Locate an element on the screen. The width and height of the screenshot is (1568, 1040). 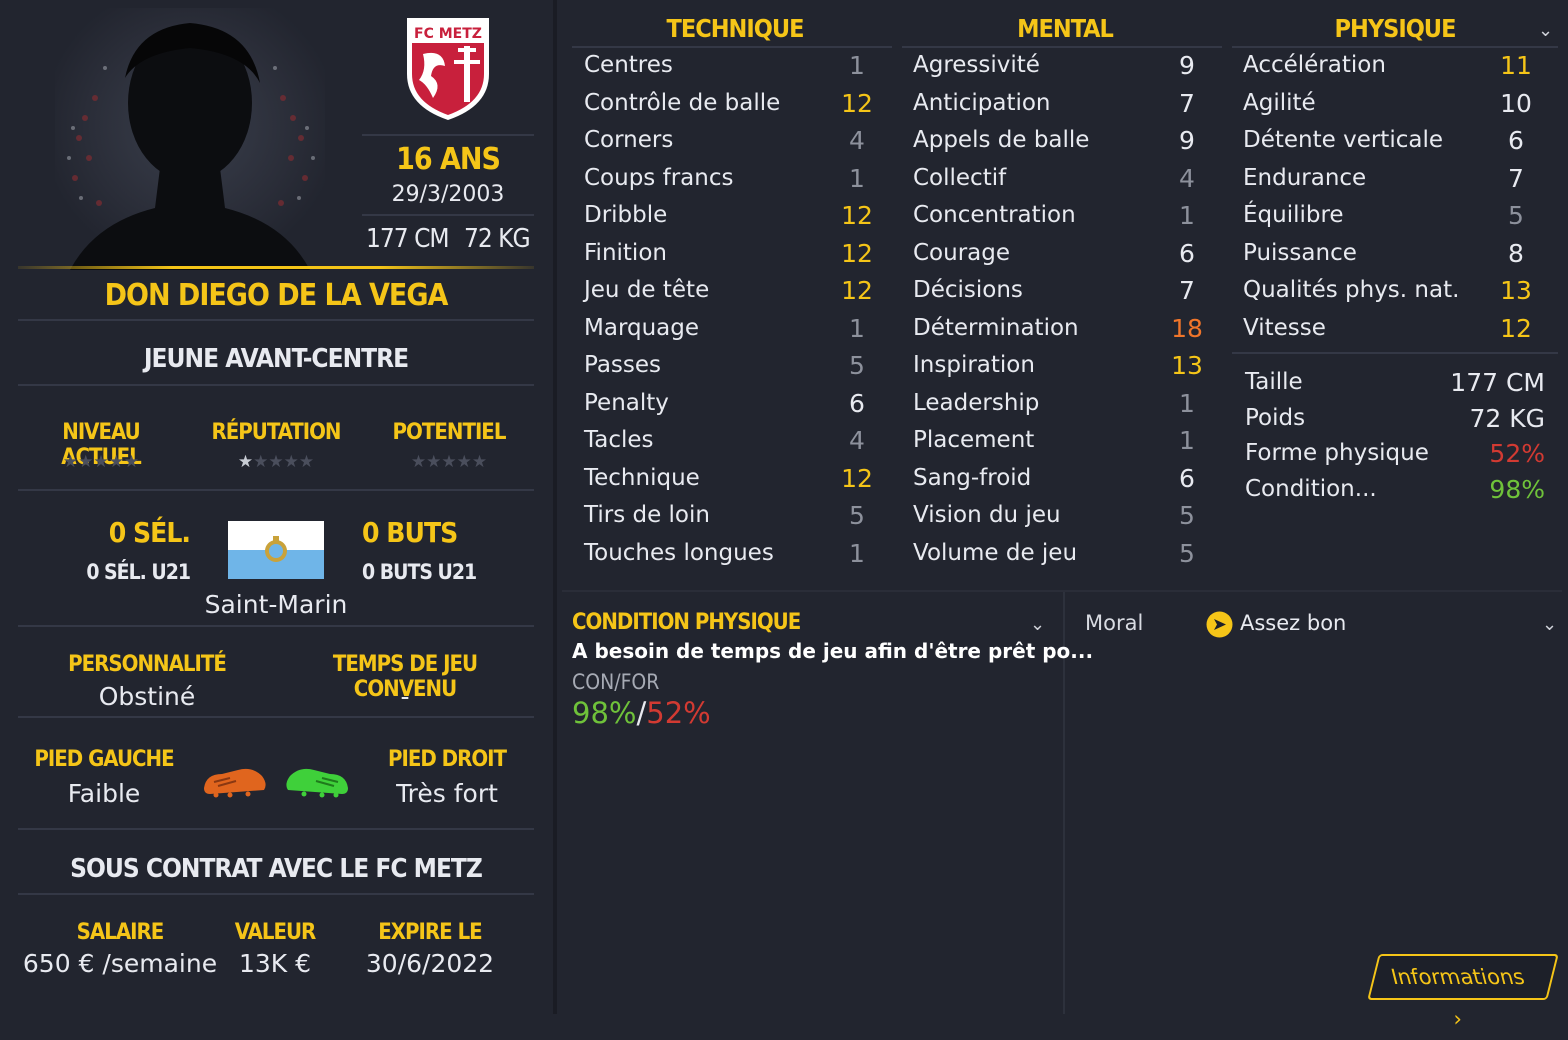
attribute-row: Agressivité 9 is located at coordinates (1060, 65).